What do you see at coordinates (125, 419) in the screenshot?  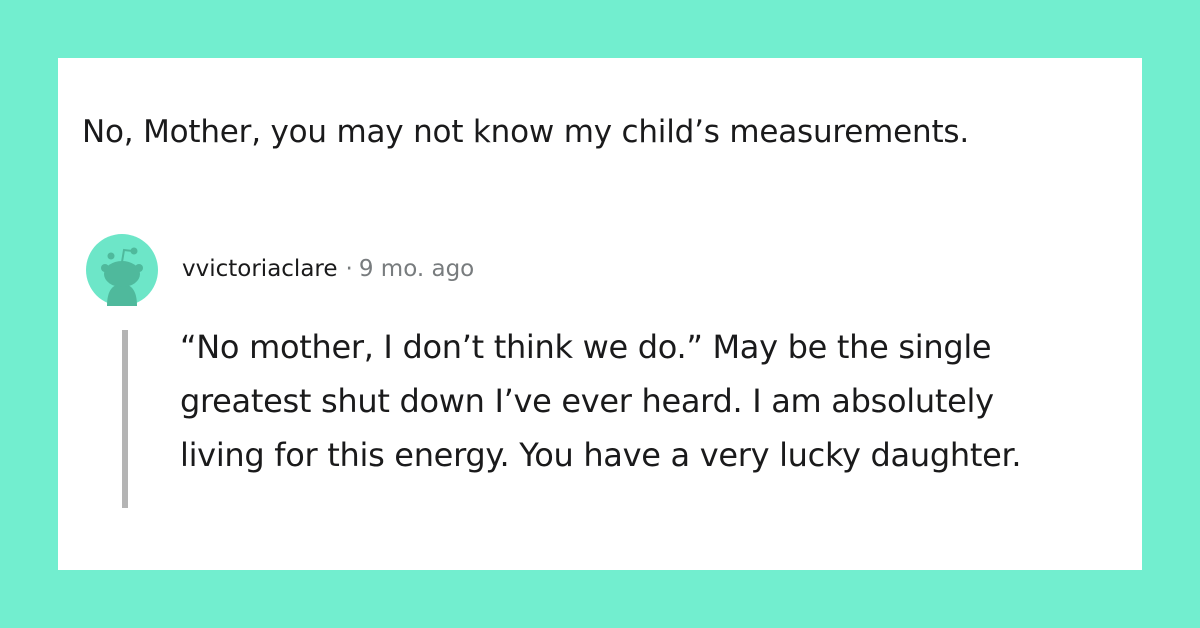 I see `comment-thread-line` at bounding box center [125, 419].